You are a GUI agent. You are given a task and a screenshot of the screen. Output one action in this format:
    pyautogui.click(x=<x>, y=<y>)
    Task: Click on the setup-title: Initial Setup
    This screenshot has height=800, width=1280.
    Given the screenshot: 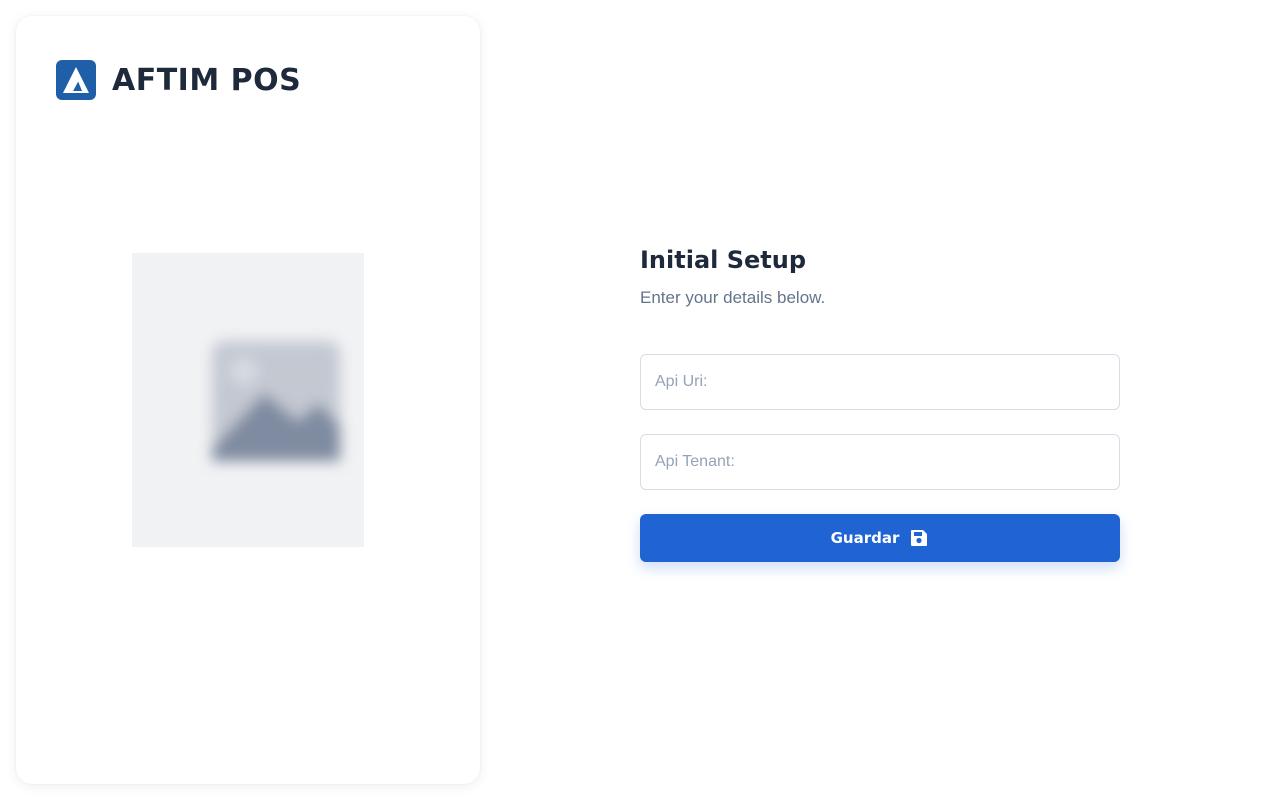 What is the action you would take?
    pyautogui.click(x=723, y=260)
    